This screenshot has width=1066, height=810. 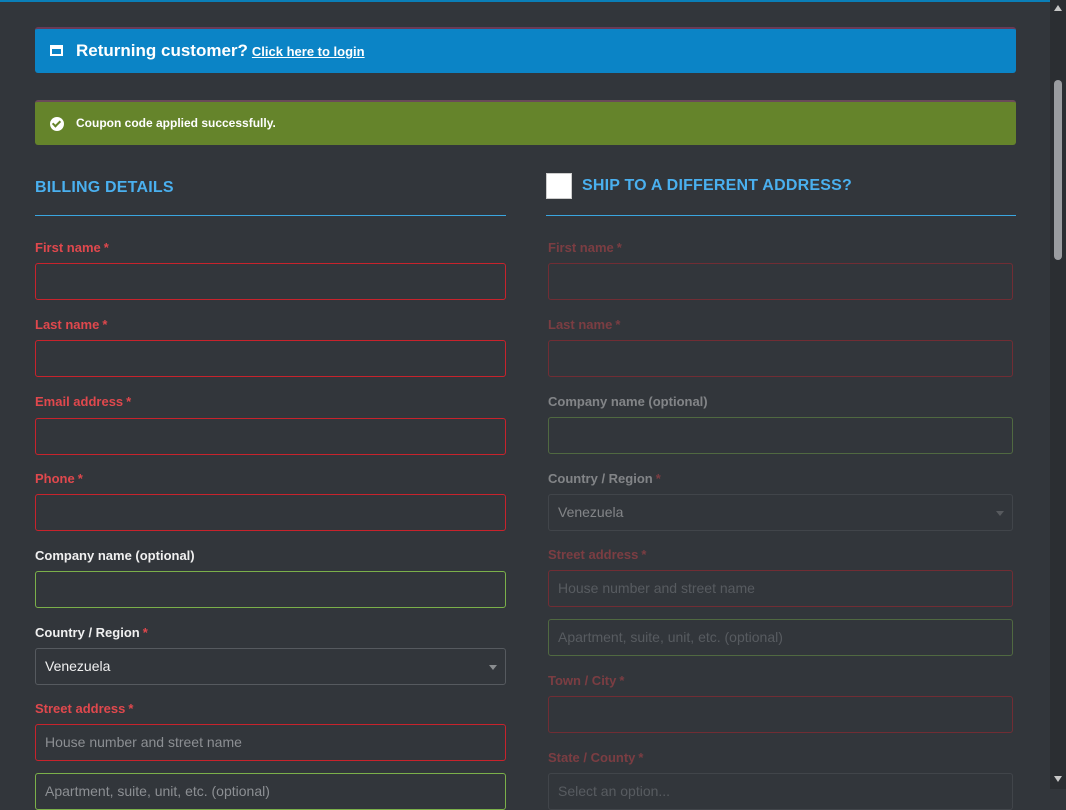 What do you see at coordinates (584, 324) in the screenshot?
I see `shipping-last-name-label: Last name *` at bounding box center [584, 324].